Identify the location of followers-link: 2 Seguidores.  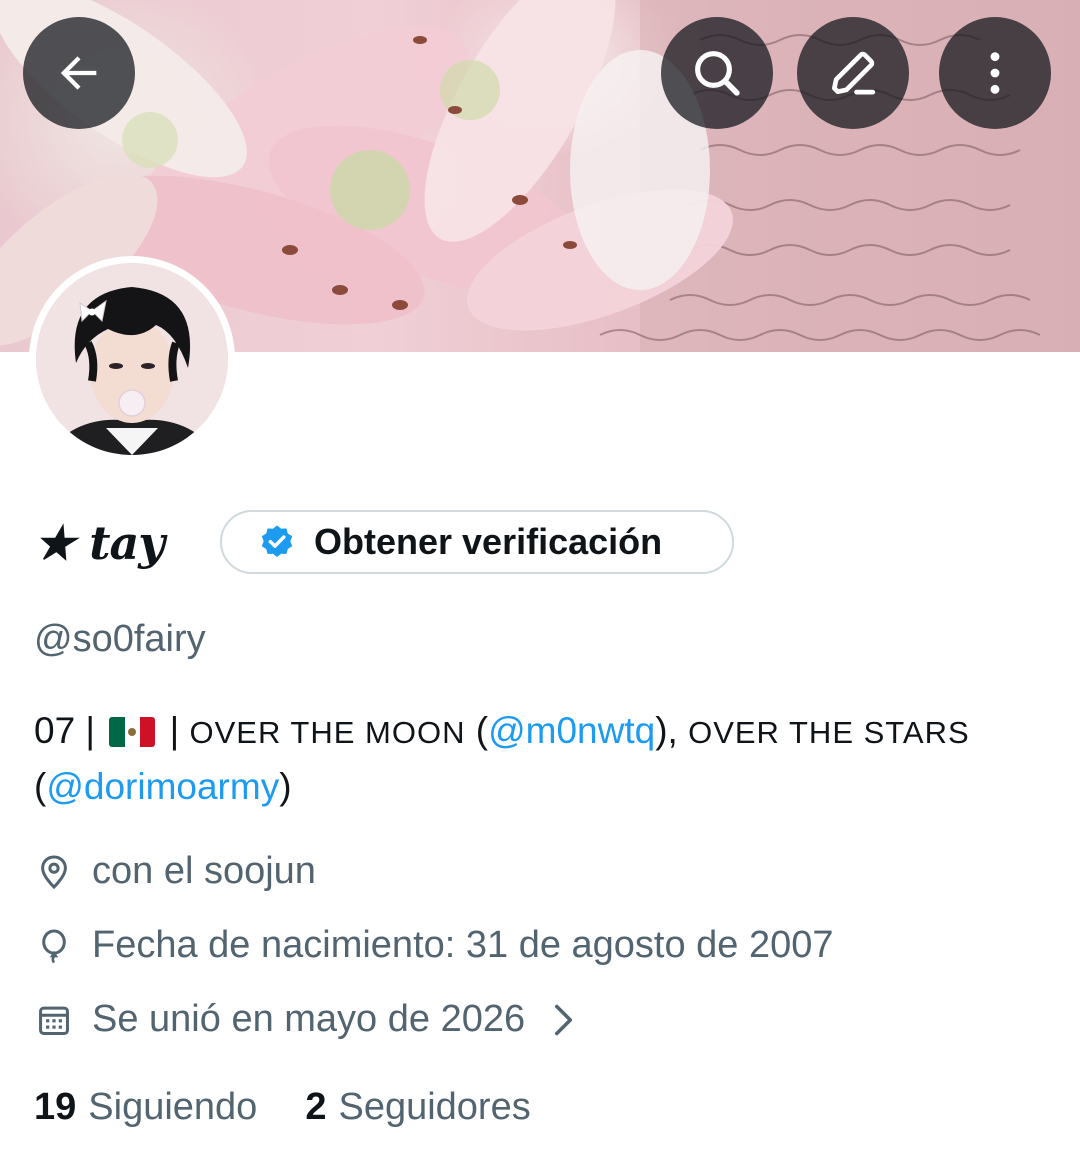
(417, 1107).